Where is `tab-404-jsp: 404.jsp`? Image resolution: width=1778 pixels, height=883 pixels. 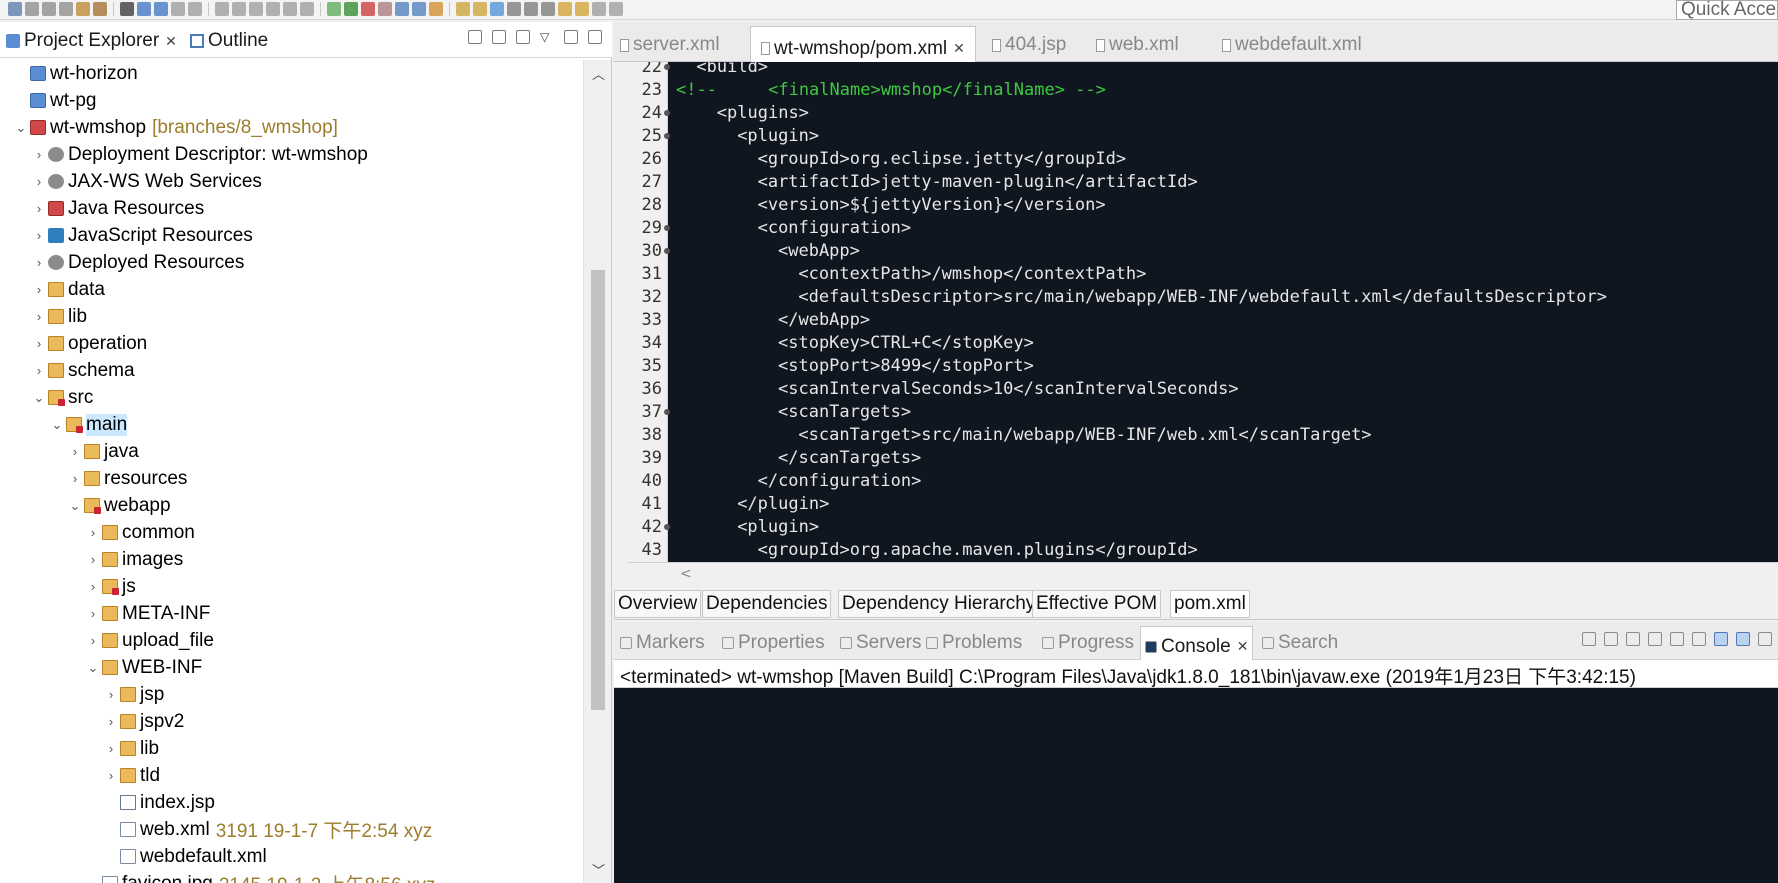
tab-404-jsp: 404.jsp is located at coordinates (1029, 45).